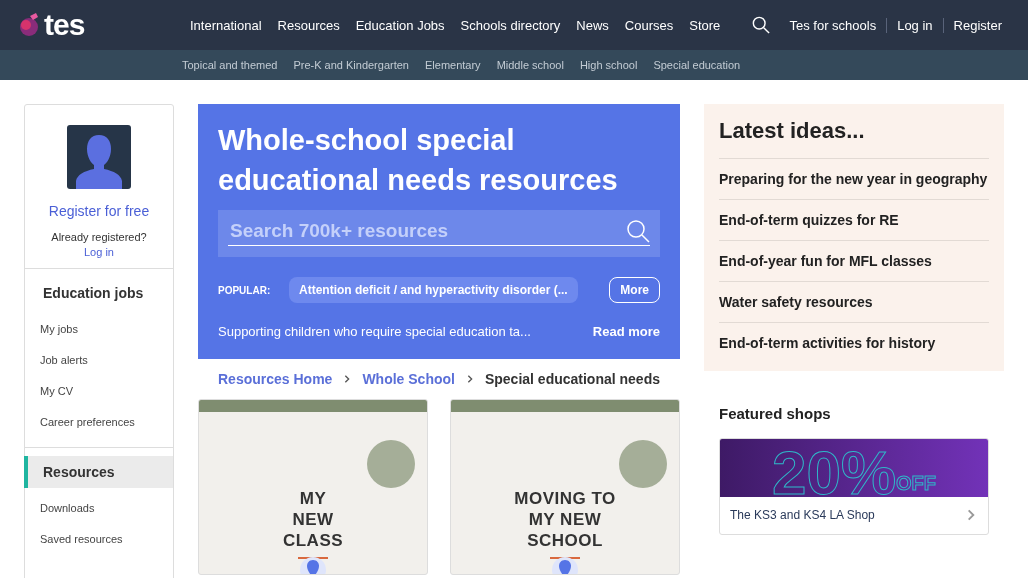 This screenshot has height=578, width=1028. I want to click on breadcrumb-current: Special educational needs, so click(572, 379).